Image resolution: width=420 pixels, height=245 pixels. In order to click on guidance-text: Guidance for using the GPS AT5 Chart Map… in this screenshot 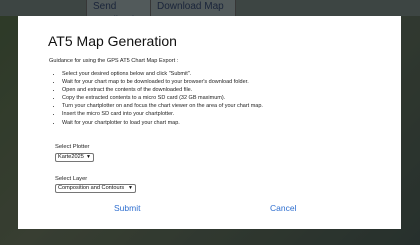, I will do `click(114, 61)`.